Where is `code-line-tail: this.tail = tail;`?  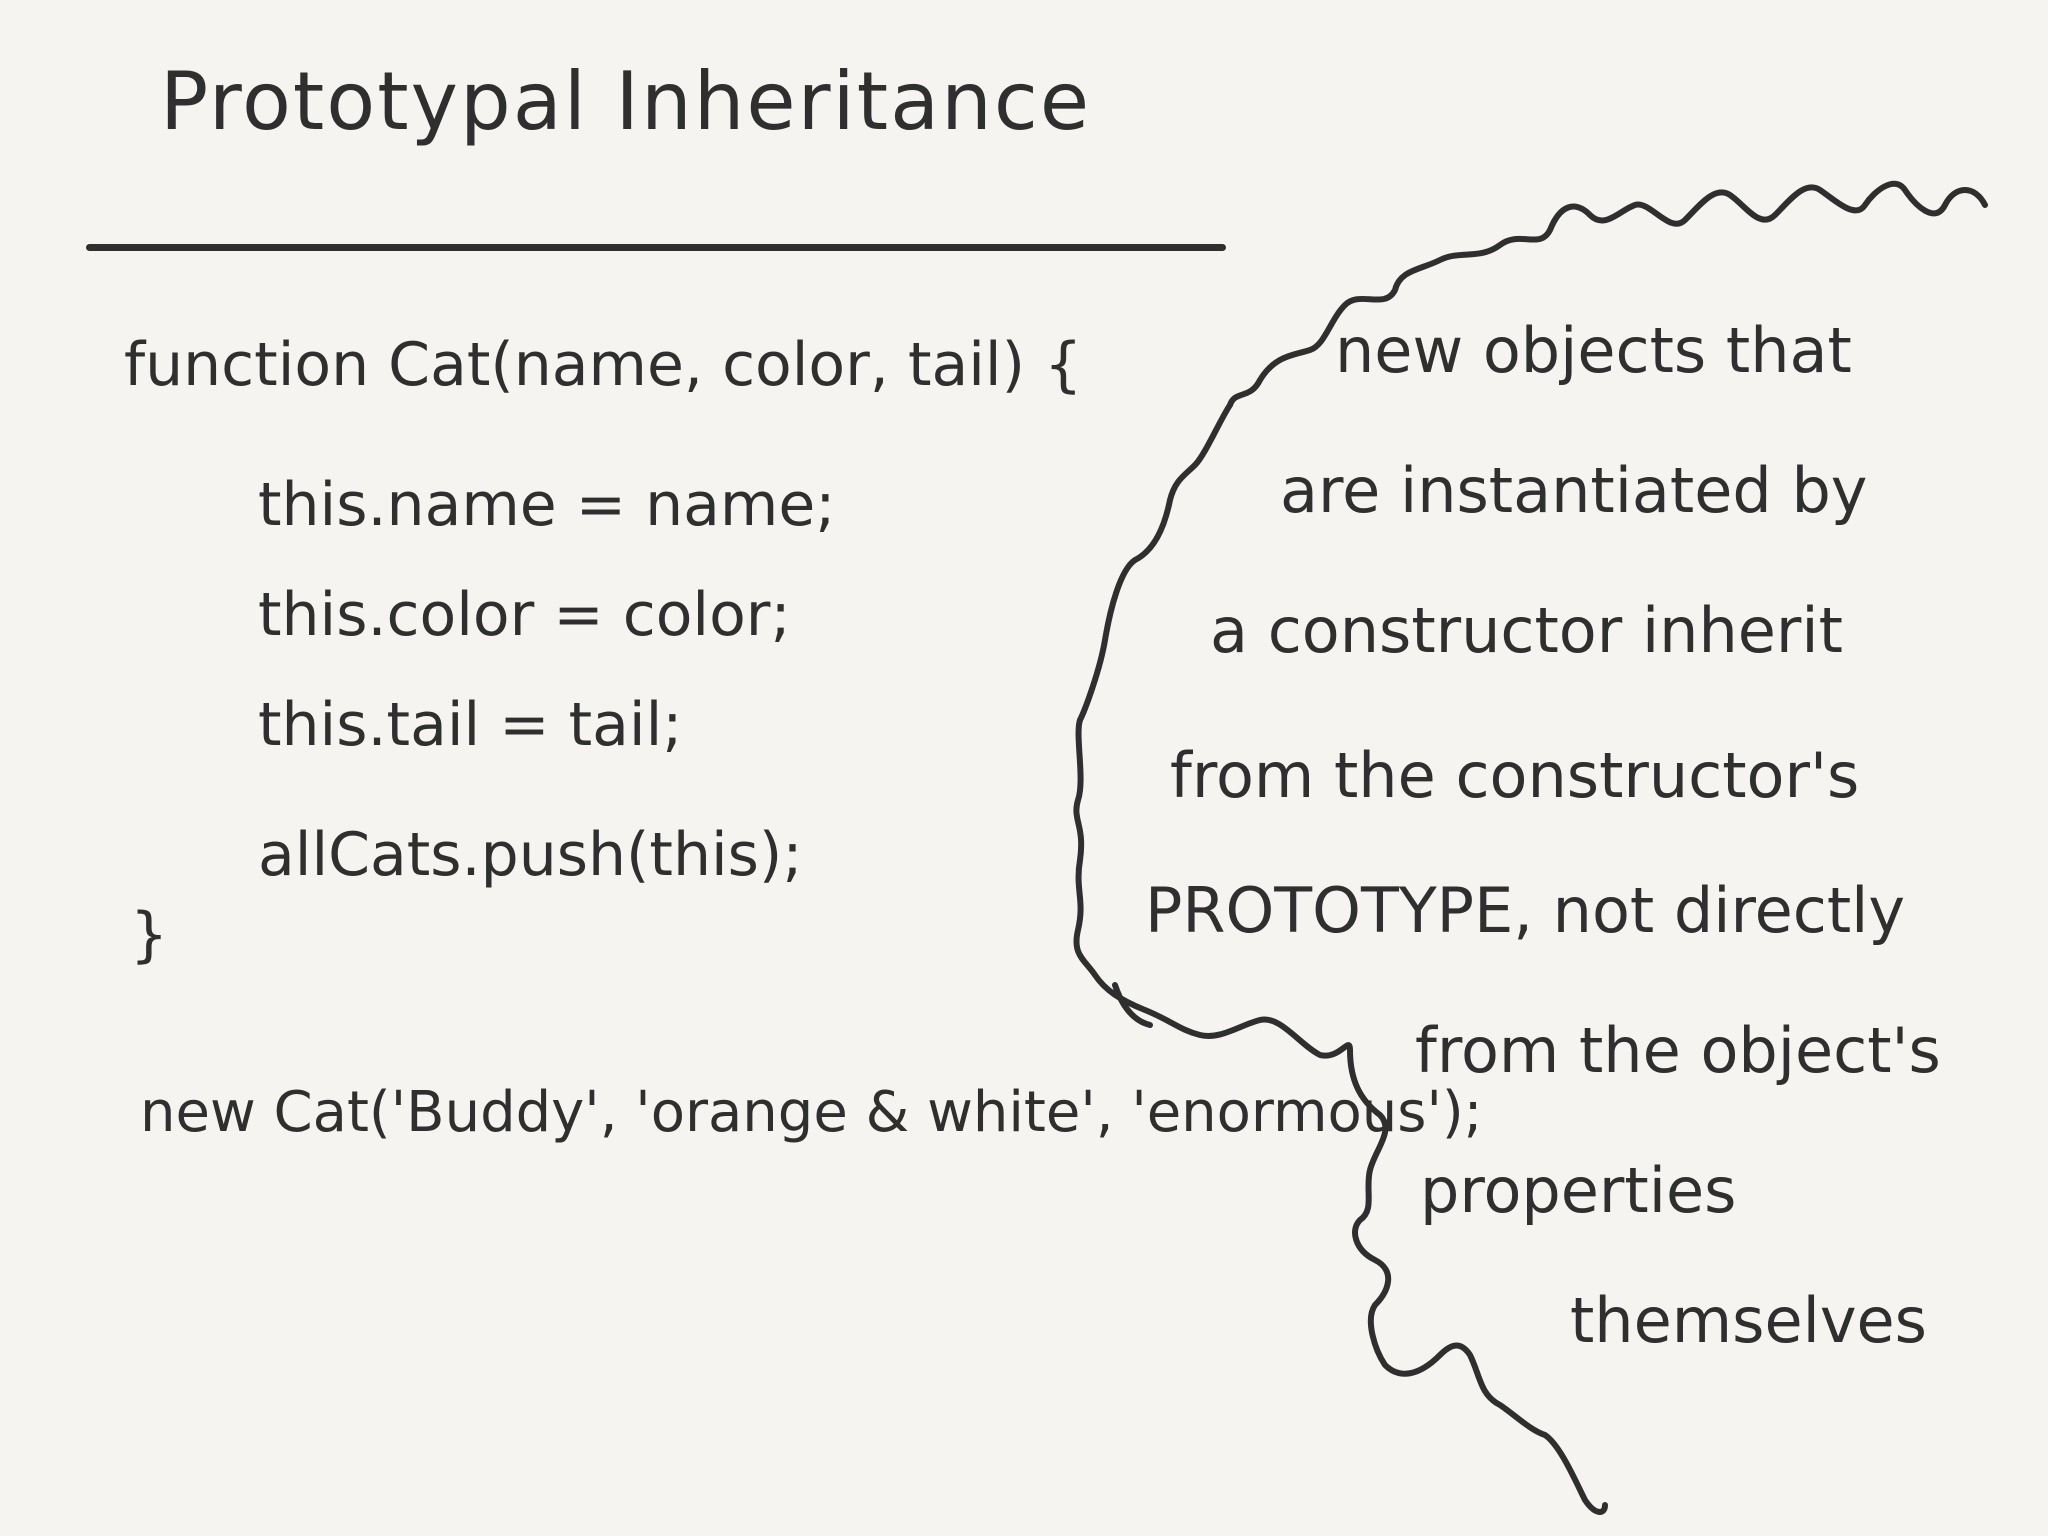 code-line-tail: this.tail = tail; is located at coordinates (470, 725).